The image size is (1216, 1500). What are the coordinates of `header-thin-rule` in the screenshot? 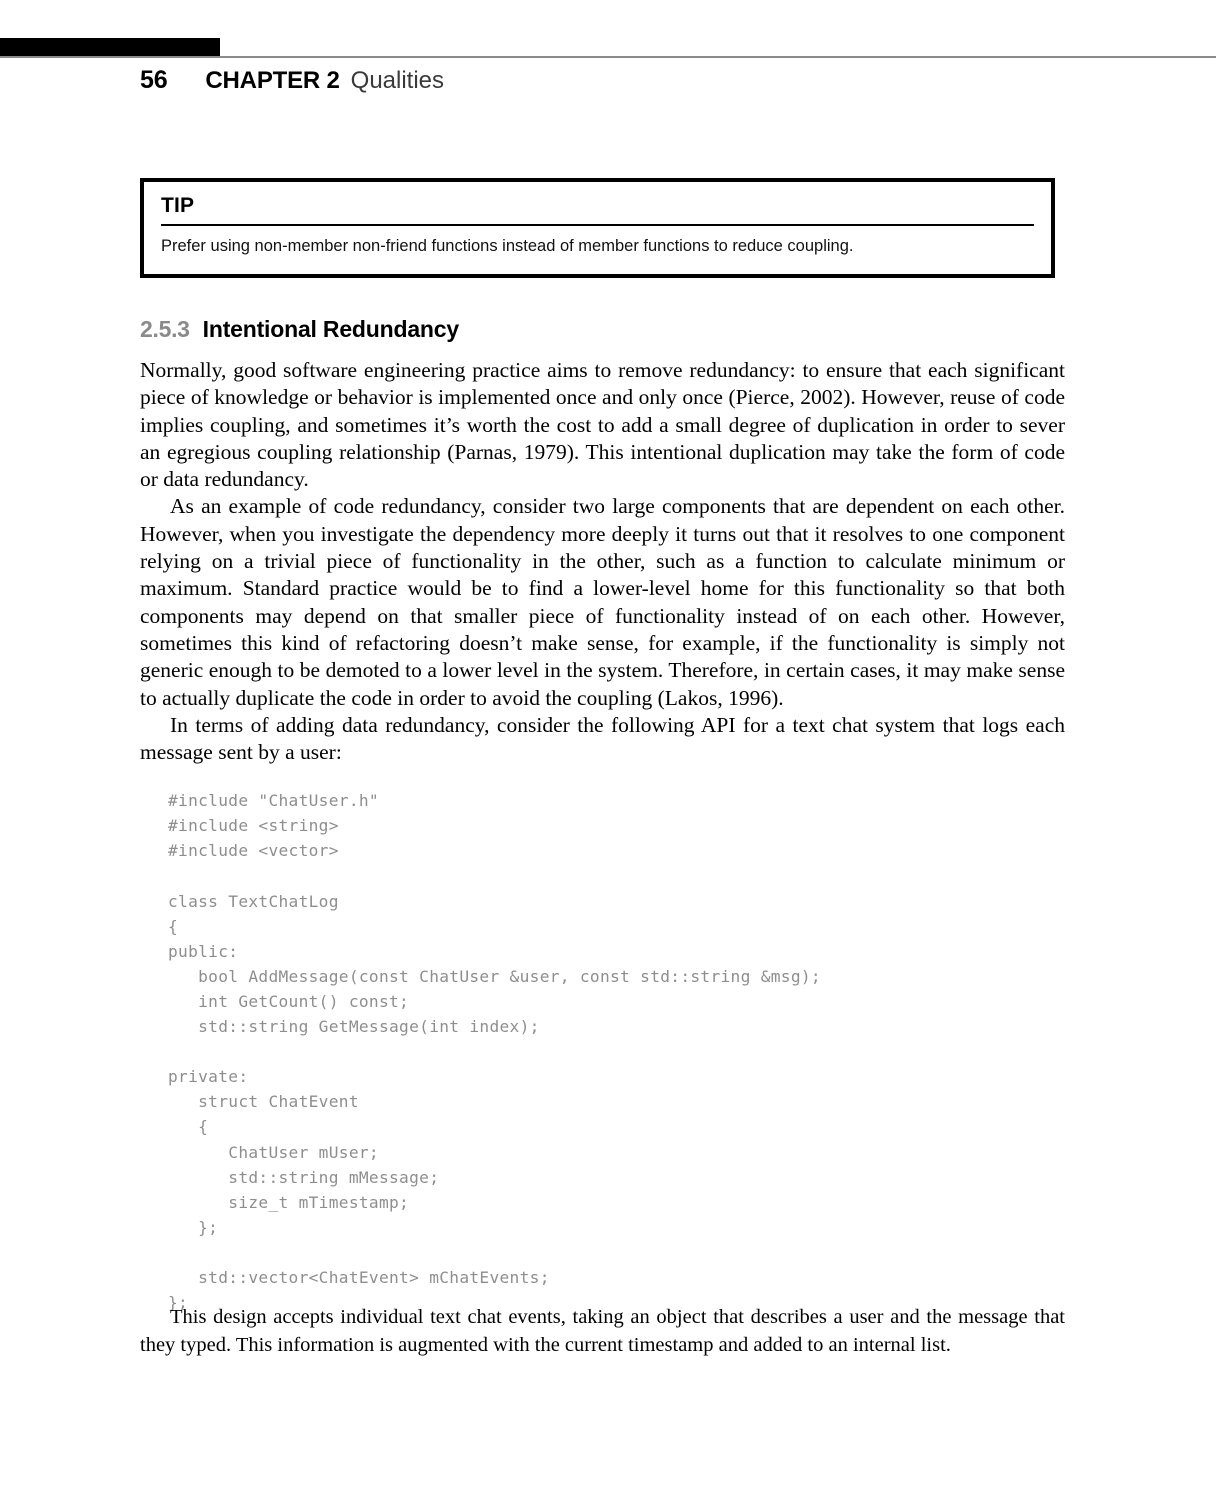 It's located at (608, 57).